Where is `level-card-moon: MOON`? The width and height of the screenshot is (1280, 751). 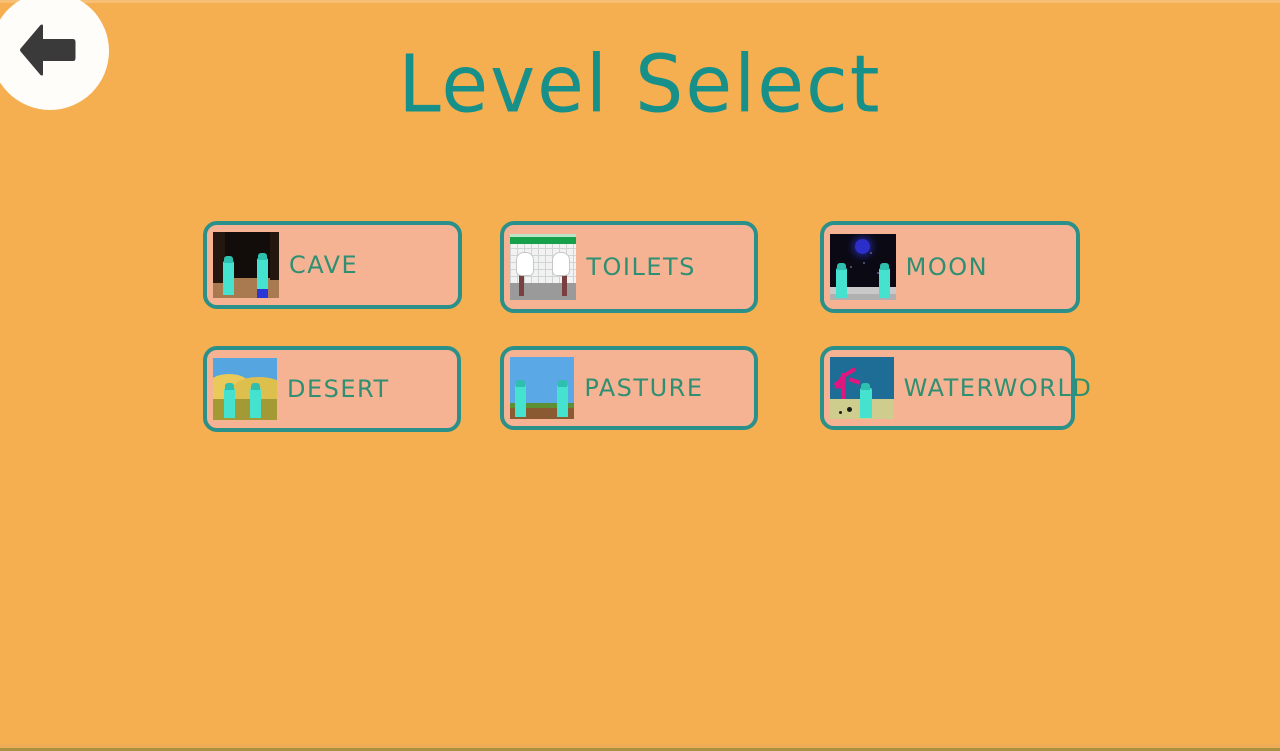
level-card-moon: MOON is located at coordinates (949, 267).